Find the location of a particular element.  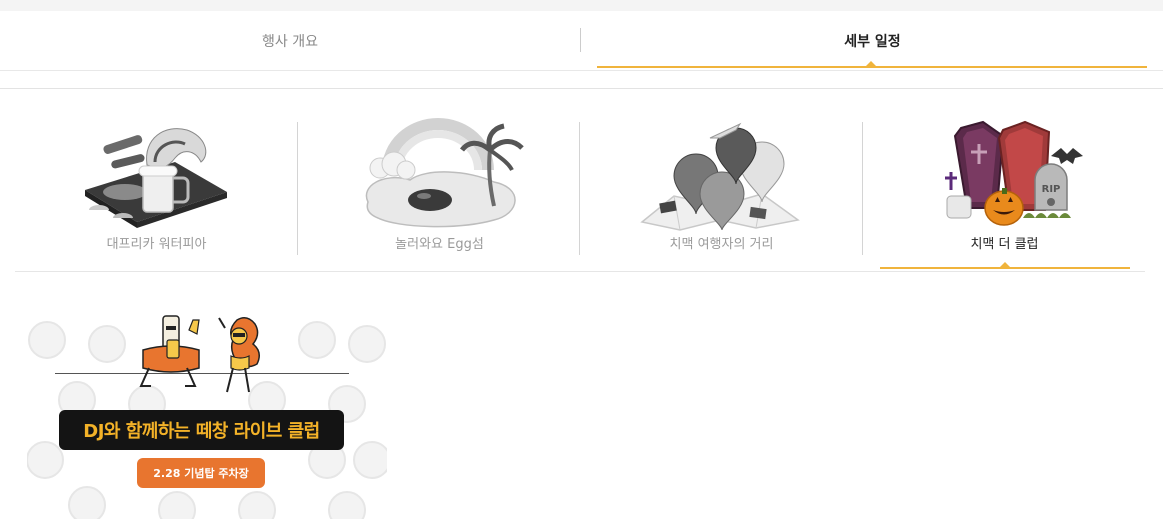

top-strip is located at coordinates (581, 5).